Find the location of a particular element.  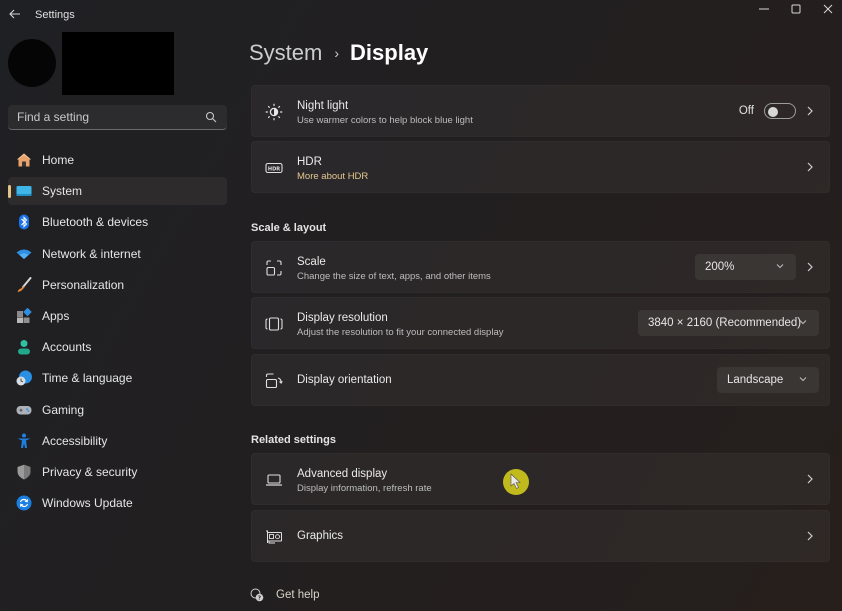

sidebar-item-accessibility: Accessibility is located at coordinates (117, 441).